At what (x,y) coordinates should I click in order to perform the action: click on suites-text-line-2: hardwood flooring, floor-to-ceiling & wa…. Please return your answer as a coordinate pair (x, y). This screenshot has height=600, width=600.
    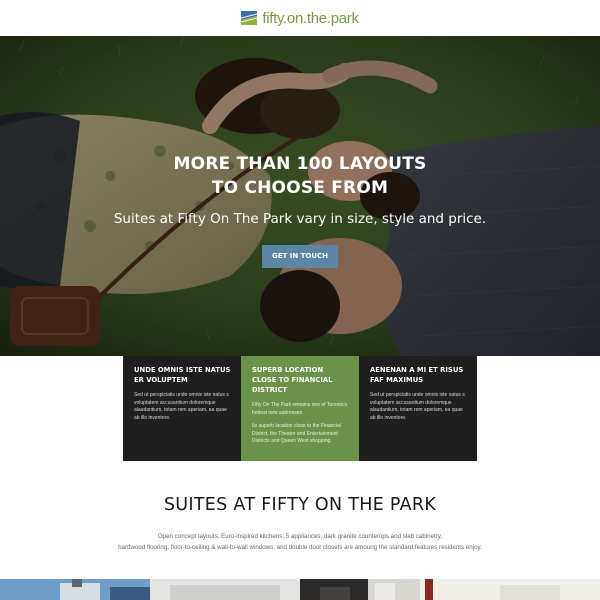
    Looking at the image, I should click on (300, 547).